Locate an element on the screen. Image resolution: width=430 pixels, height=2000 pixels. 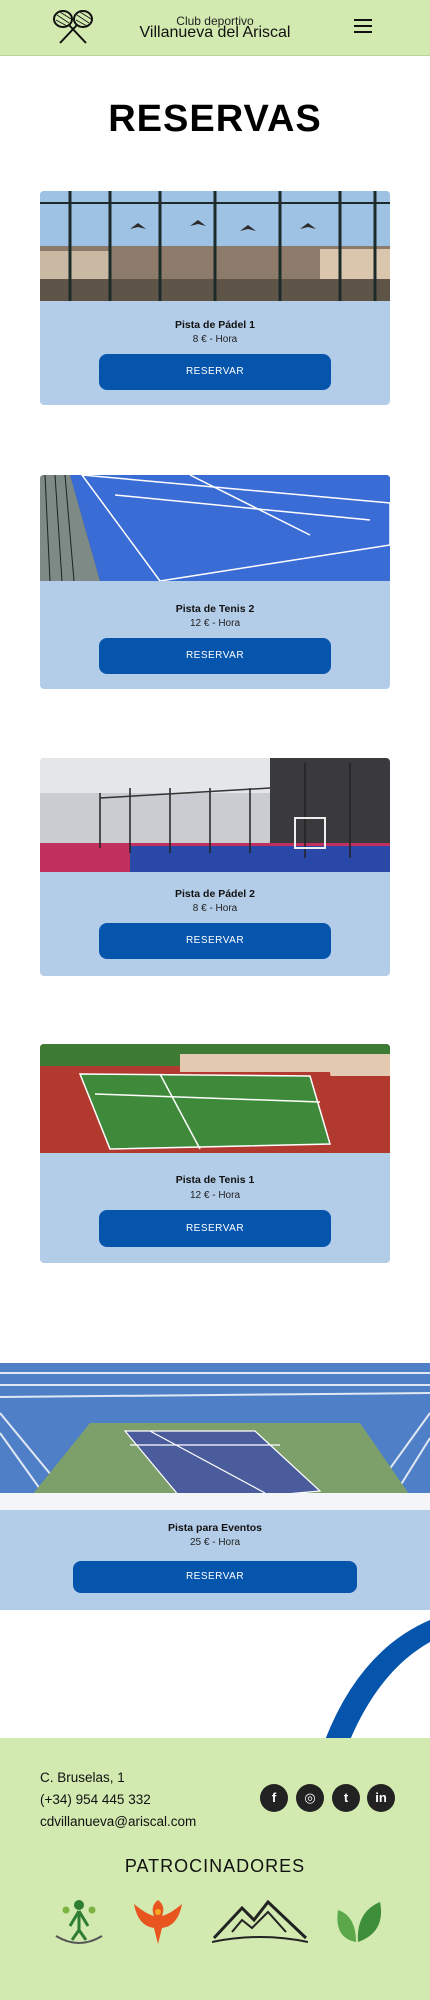
court-name: Pista de Pádel 1 is located at coordinates (215, 325).